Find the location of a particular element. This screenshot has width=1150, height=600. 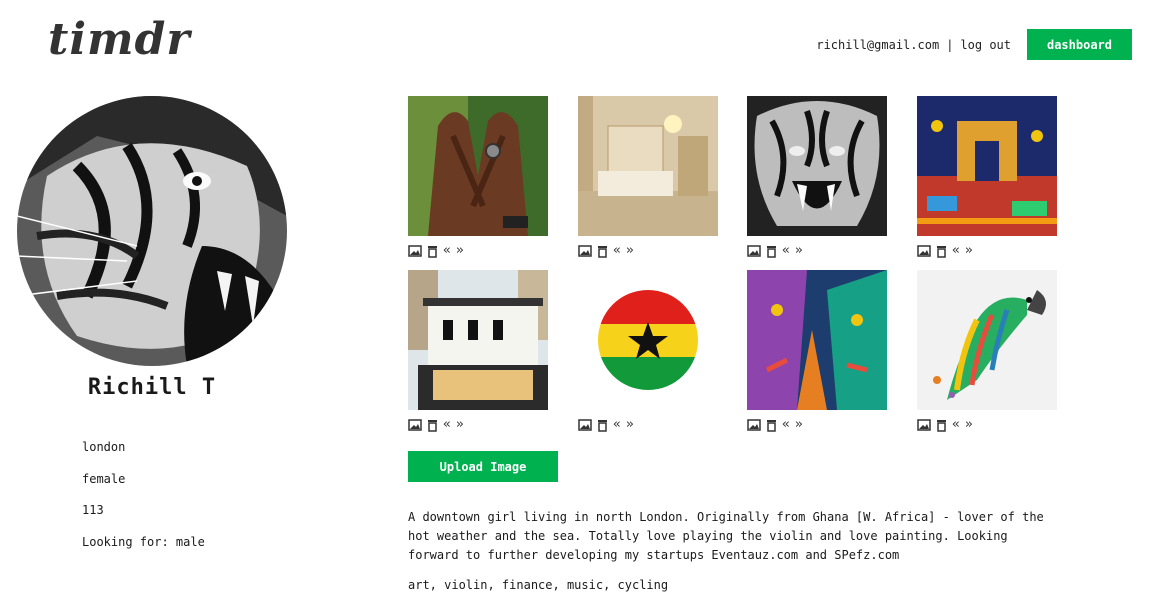

profile-number: 113 is located at coordinates (93, 510).